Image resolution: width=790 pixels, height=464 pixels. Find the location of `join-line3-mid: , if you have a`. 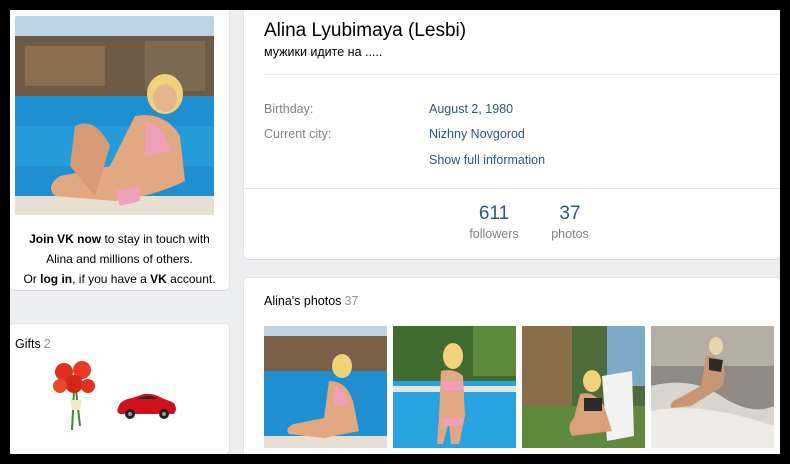

join-line3-mid: , if you have a is located at coordinates (111, 279).